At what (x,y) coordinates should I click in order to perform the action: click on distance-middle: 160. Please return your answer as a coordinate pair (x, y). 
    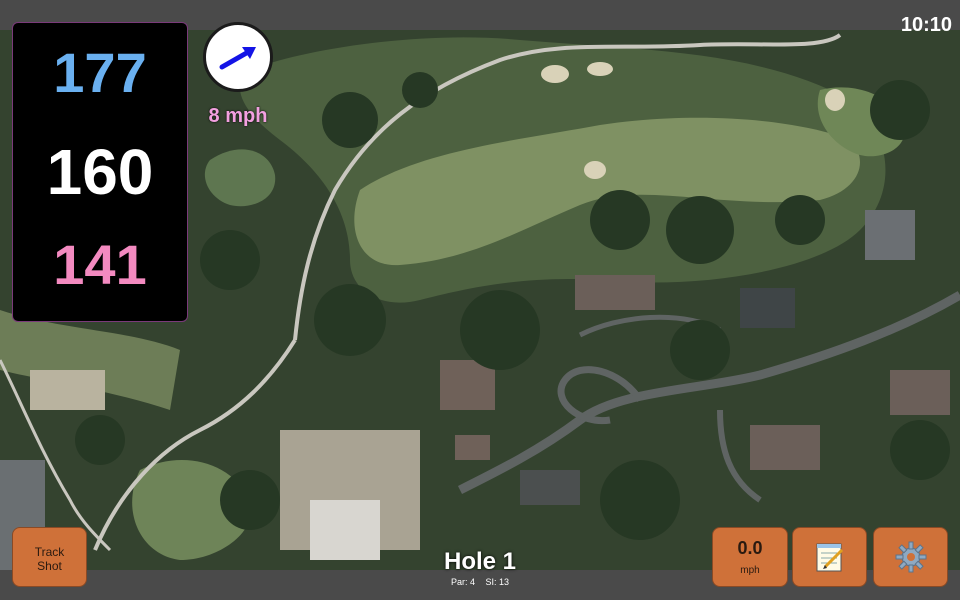
    Looking at the image, I should click on (100, 172).